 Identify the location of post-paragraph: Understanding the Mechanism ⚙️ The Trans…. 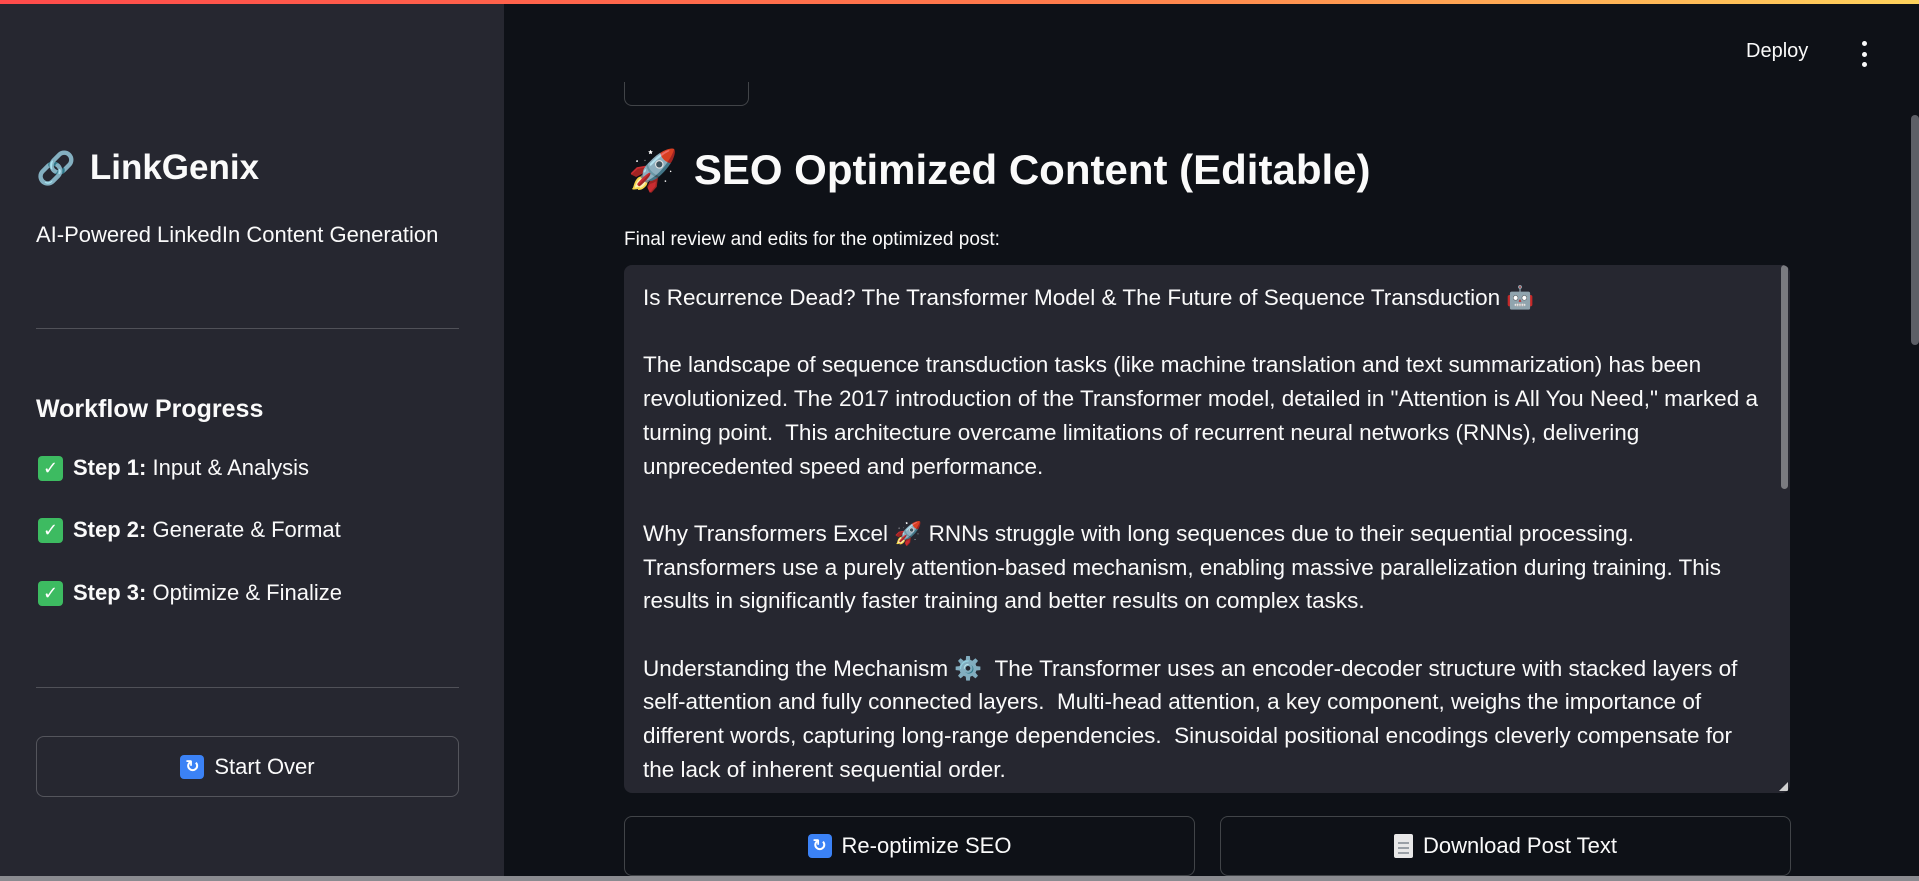
(1193, 718).